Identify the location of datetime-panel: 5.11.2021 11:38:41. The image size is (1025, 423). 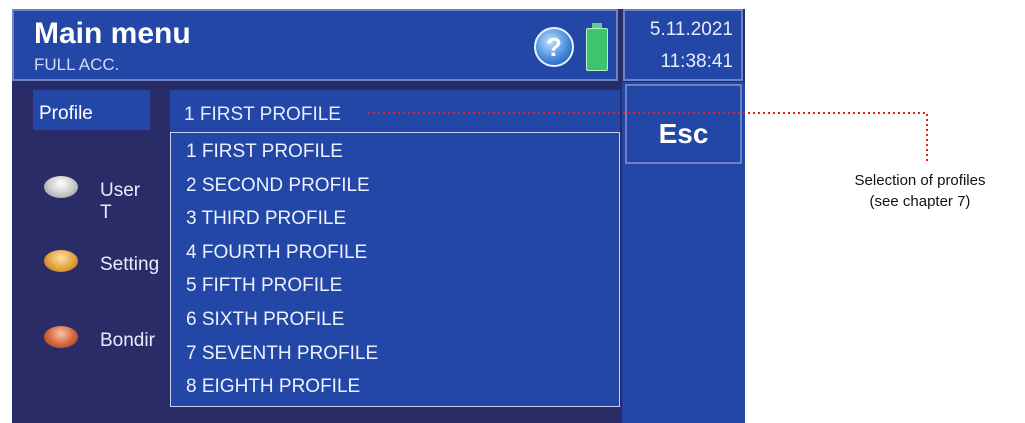
(683, 45).